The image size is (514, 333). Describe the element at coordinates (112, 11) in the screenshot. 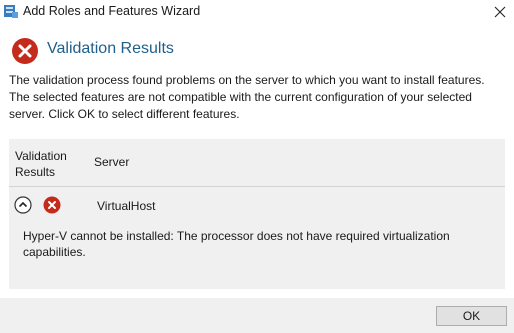

I see `window-title: Add Roles and Features Wizard` at that location.